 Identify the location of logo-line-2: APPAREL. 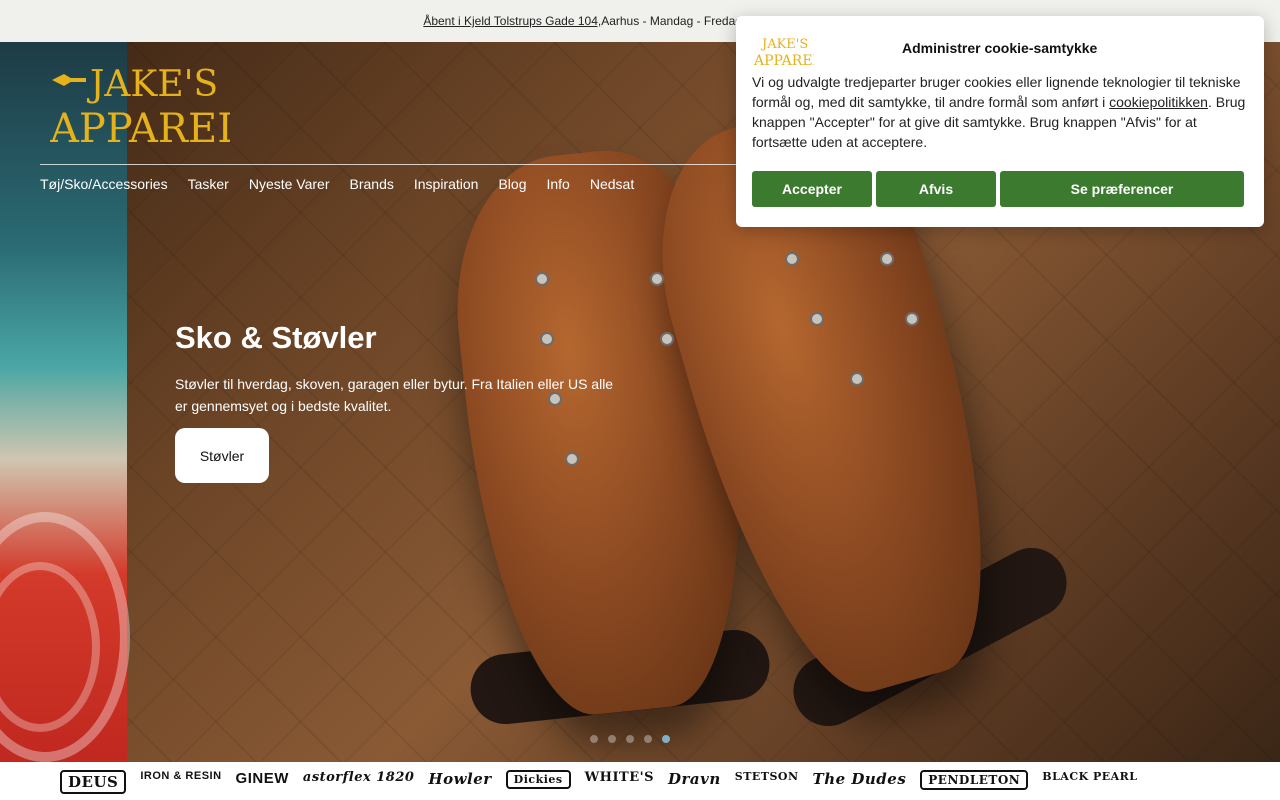
(140, 126).